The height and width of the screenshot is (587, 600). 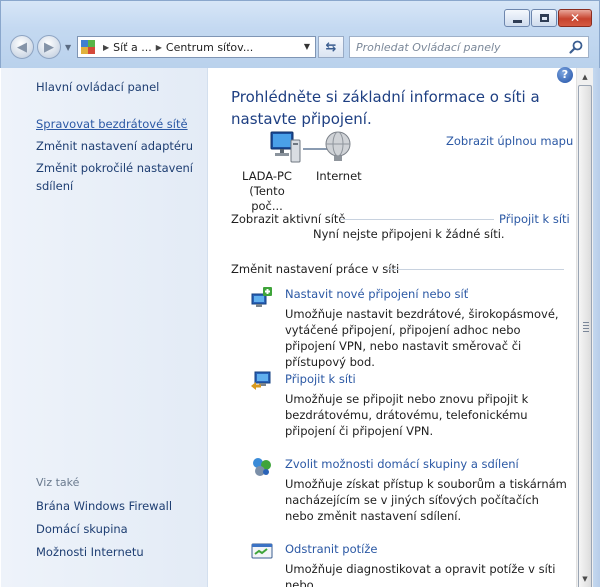 What do you see at coordinates (307, 46) in the screenshot?
I see `address-dropdown-icon: ▼` at bounding box center [307, 46].